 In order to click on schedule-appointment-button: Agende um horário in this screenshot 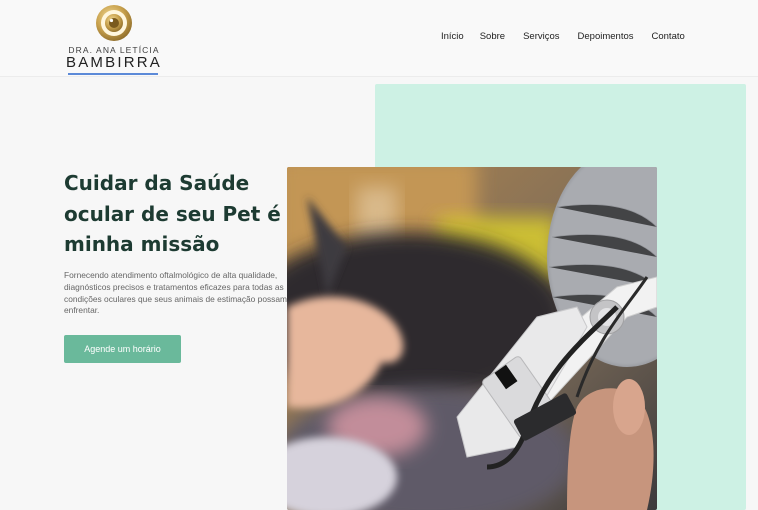, I will do `click(122, 349)`.